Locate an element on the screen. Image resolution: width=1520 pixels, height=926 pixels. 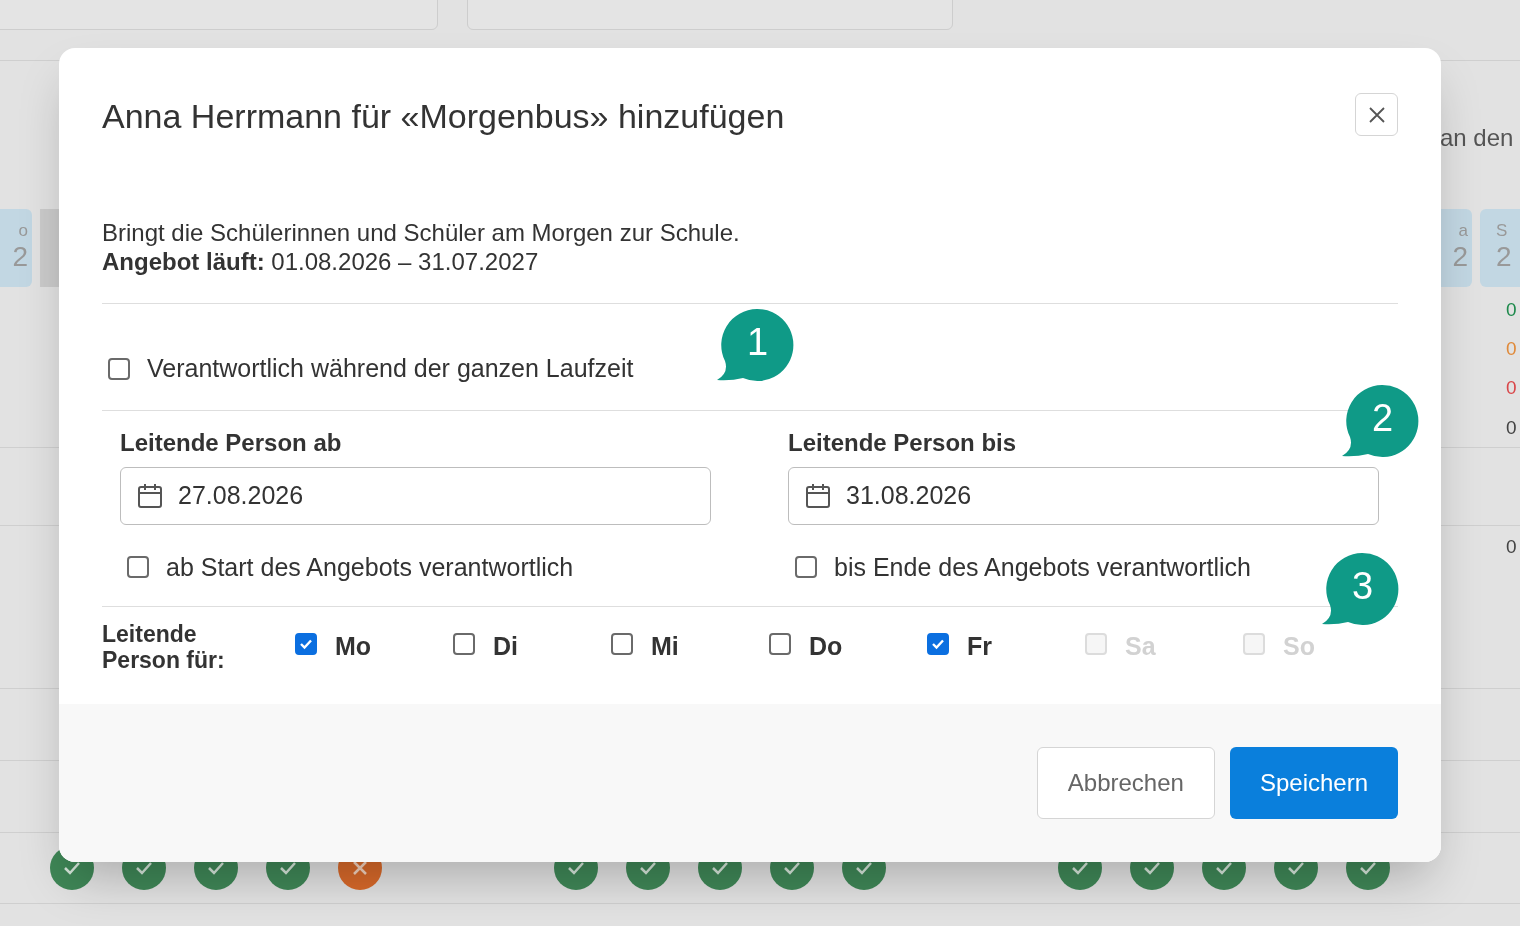
days-label: Leitende Person für: is located at coordinates (164, 647).